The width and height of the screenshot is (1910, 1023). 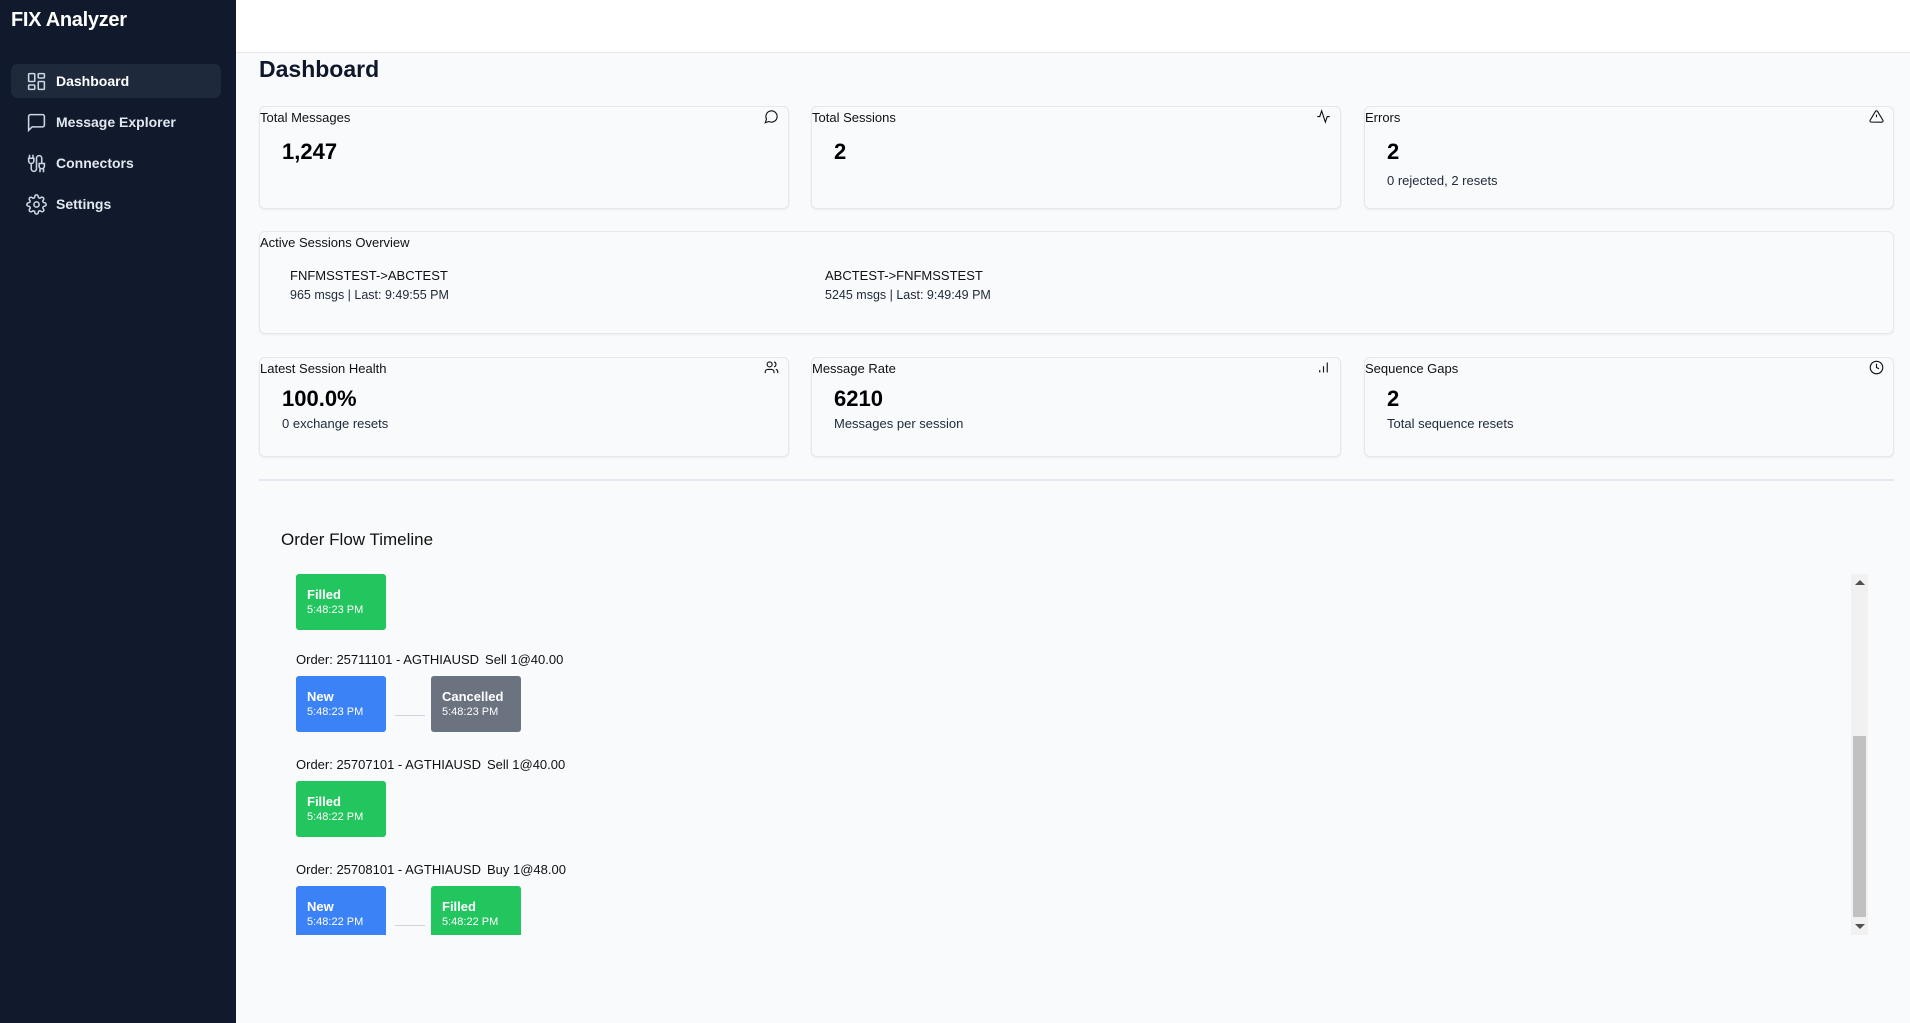 I want to click on timeline-event: New 5:48:22 PM, so click(x=341, y=910).